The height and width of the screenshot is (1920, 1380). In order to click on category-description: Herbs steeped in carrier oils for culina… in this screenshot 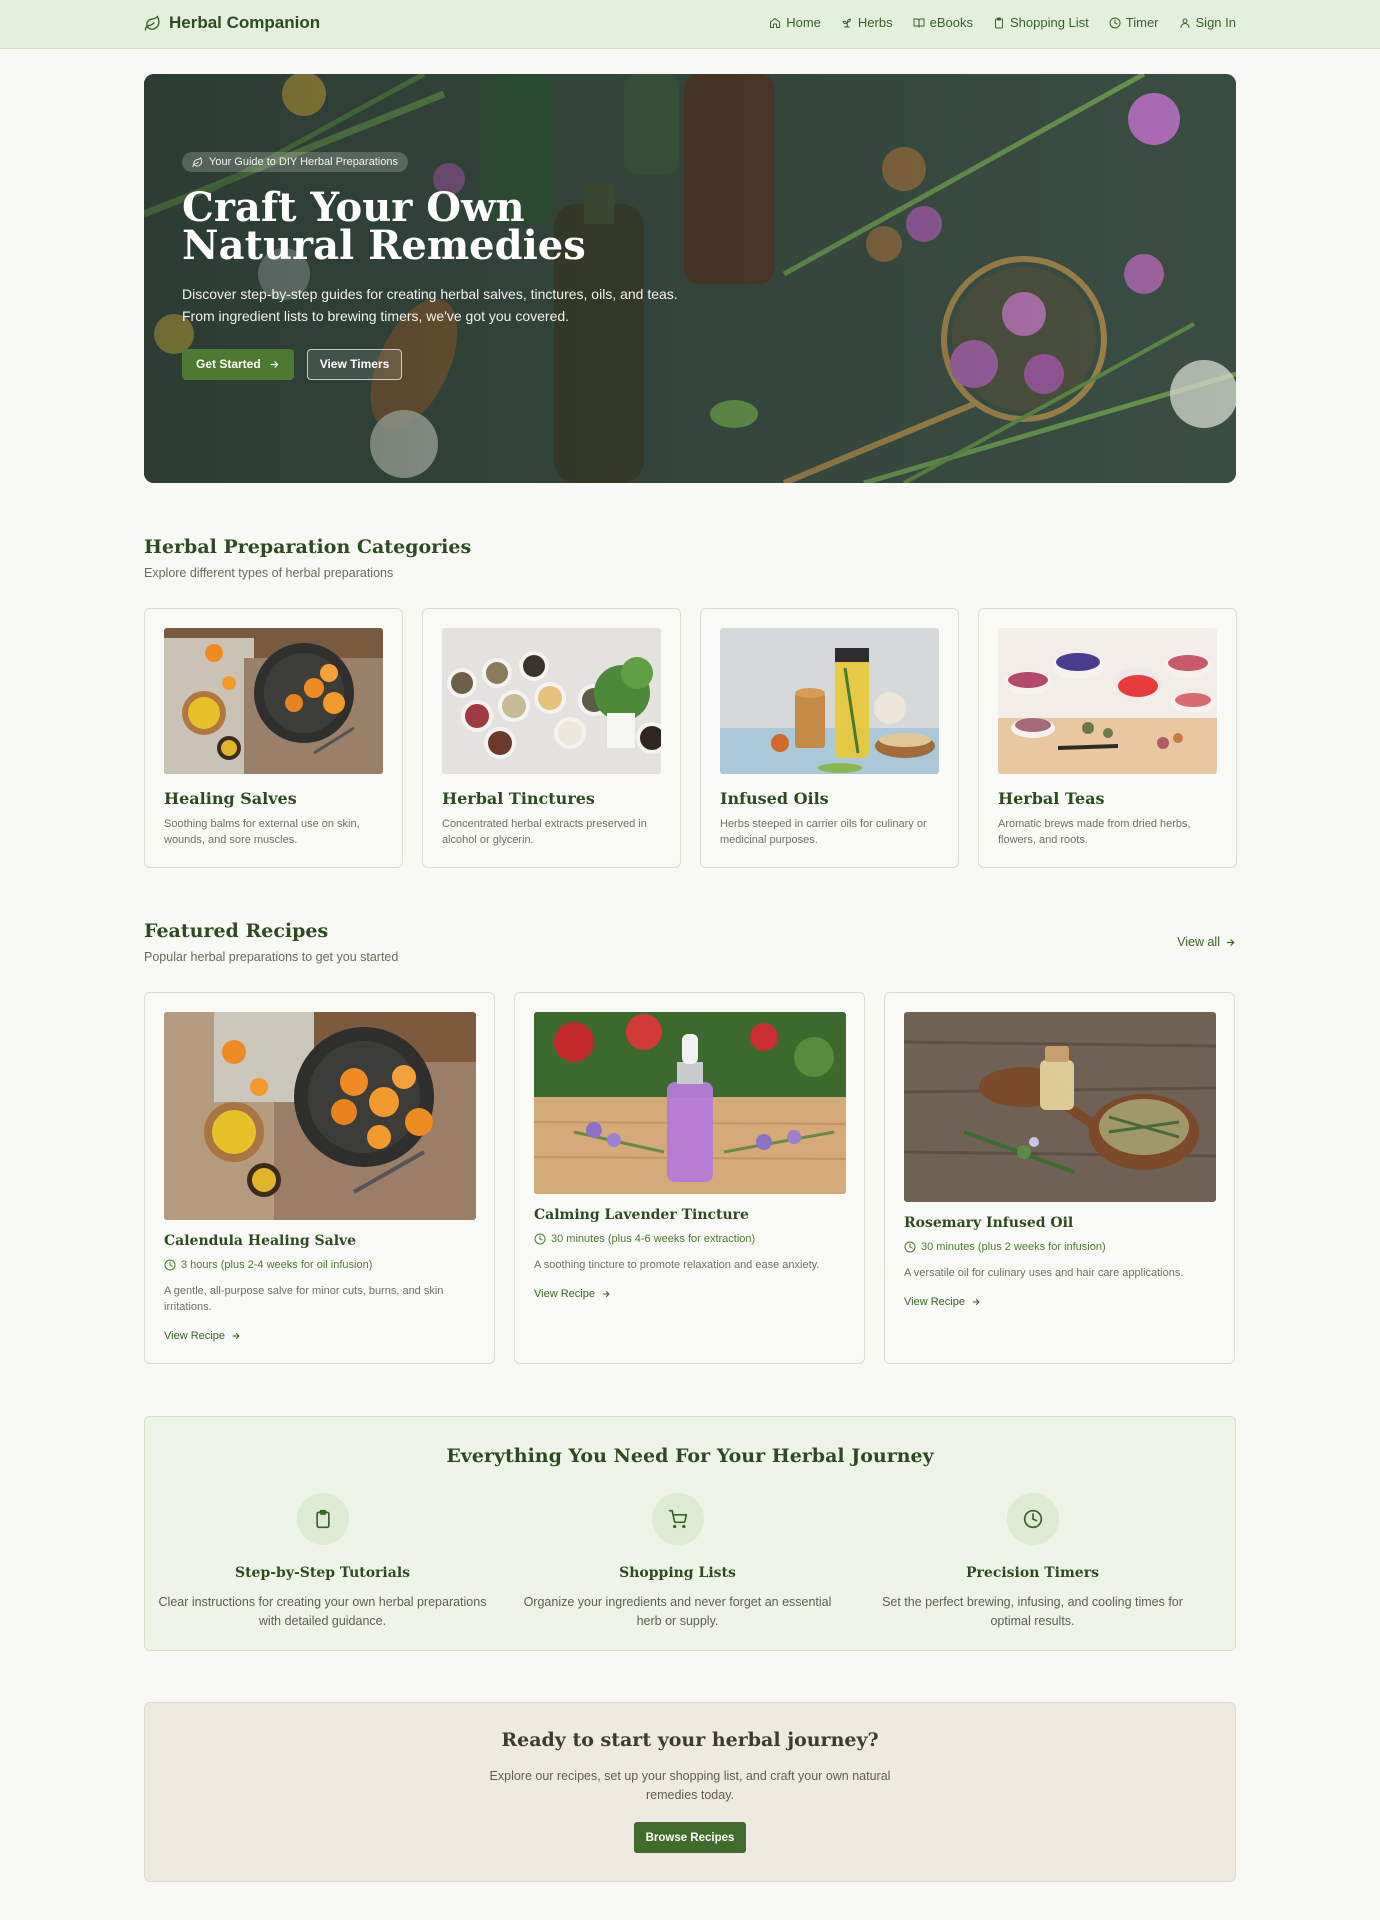, I will do `click(823, 832)`.